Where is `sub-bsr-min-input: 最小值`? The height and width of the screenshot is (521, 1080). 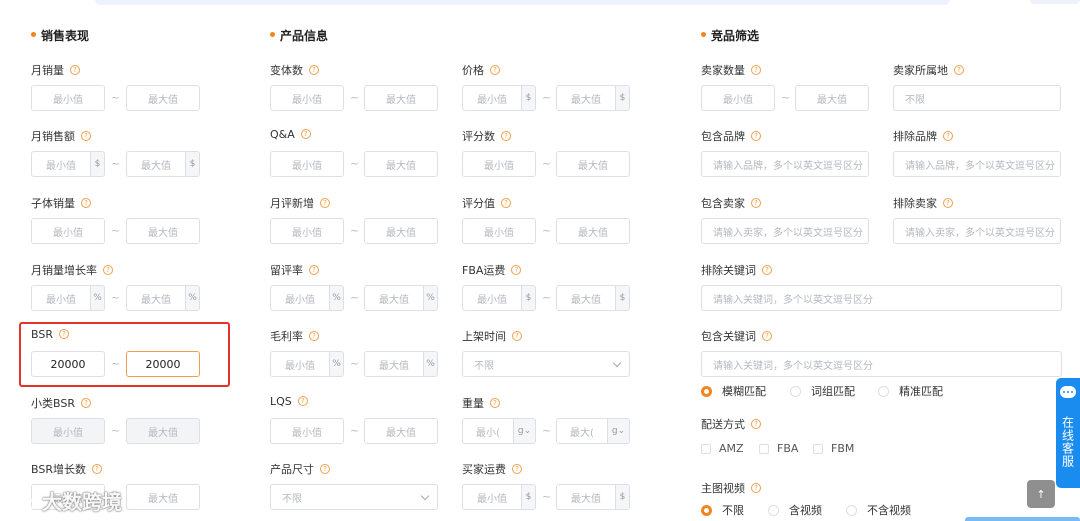
sub-bsr-min-input: 最小值 is located at coordinates (68, 431).